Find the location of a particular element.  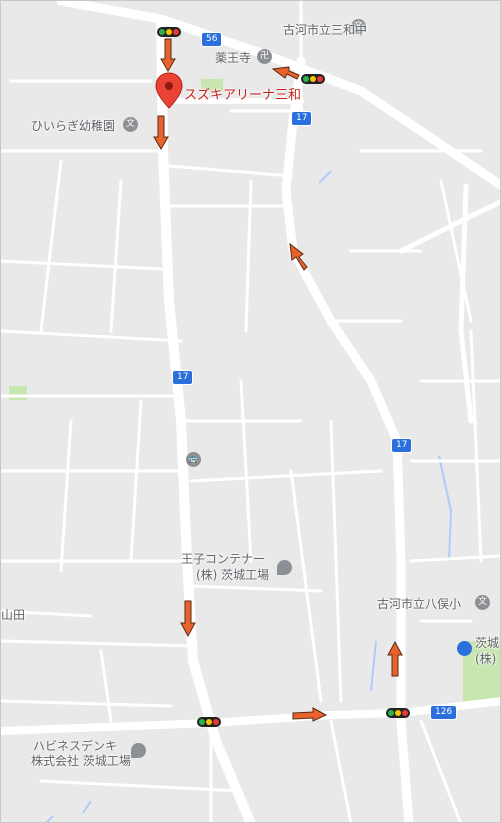

label-sanwa-junior-high: 古河市立三和中 is located at coordinates (325, 30).